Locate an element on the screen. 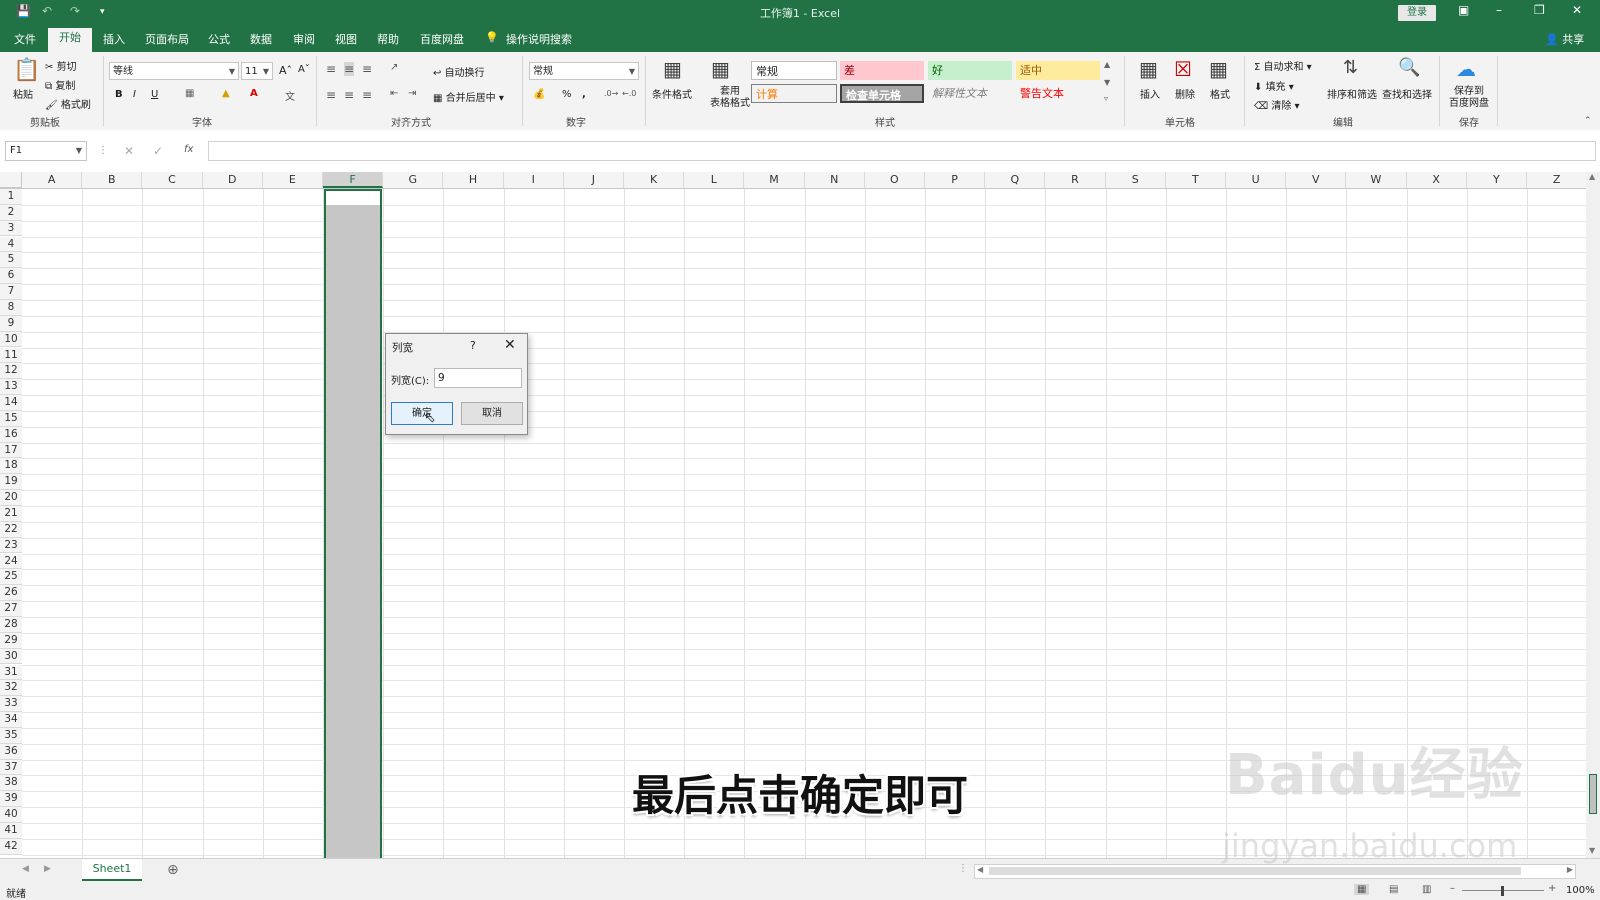 Image resolution: width=1600 pixels, height=900 pixels. column-header-m: M is located at coordinates (774, 180).